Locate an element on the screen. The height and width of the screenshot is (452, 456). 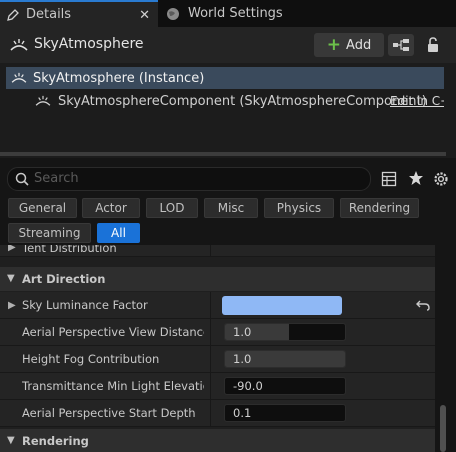
color-swatch is located at coordinates (282, 305).